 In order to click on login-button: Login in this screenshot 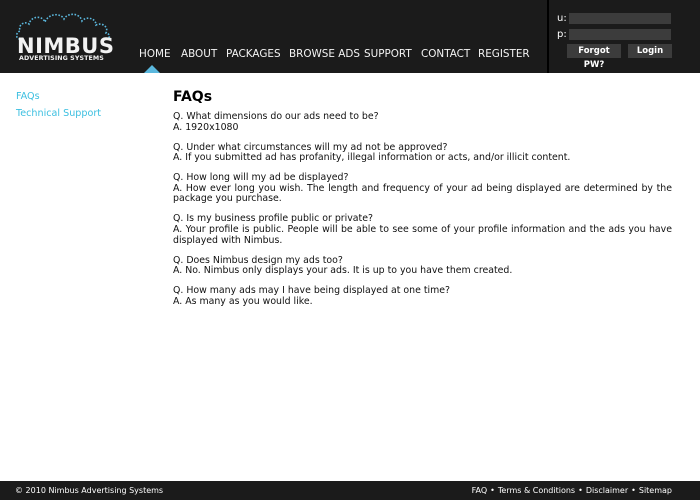, I will do `click(650, 51)`.